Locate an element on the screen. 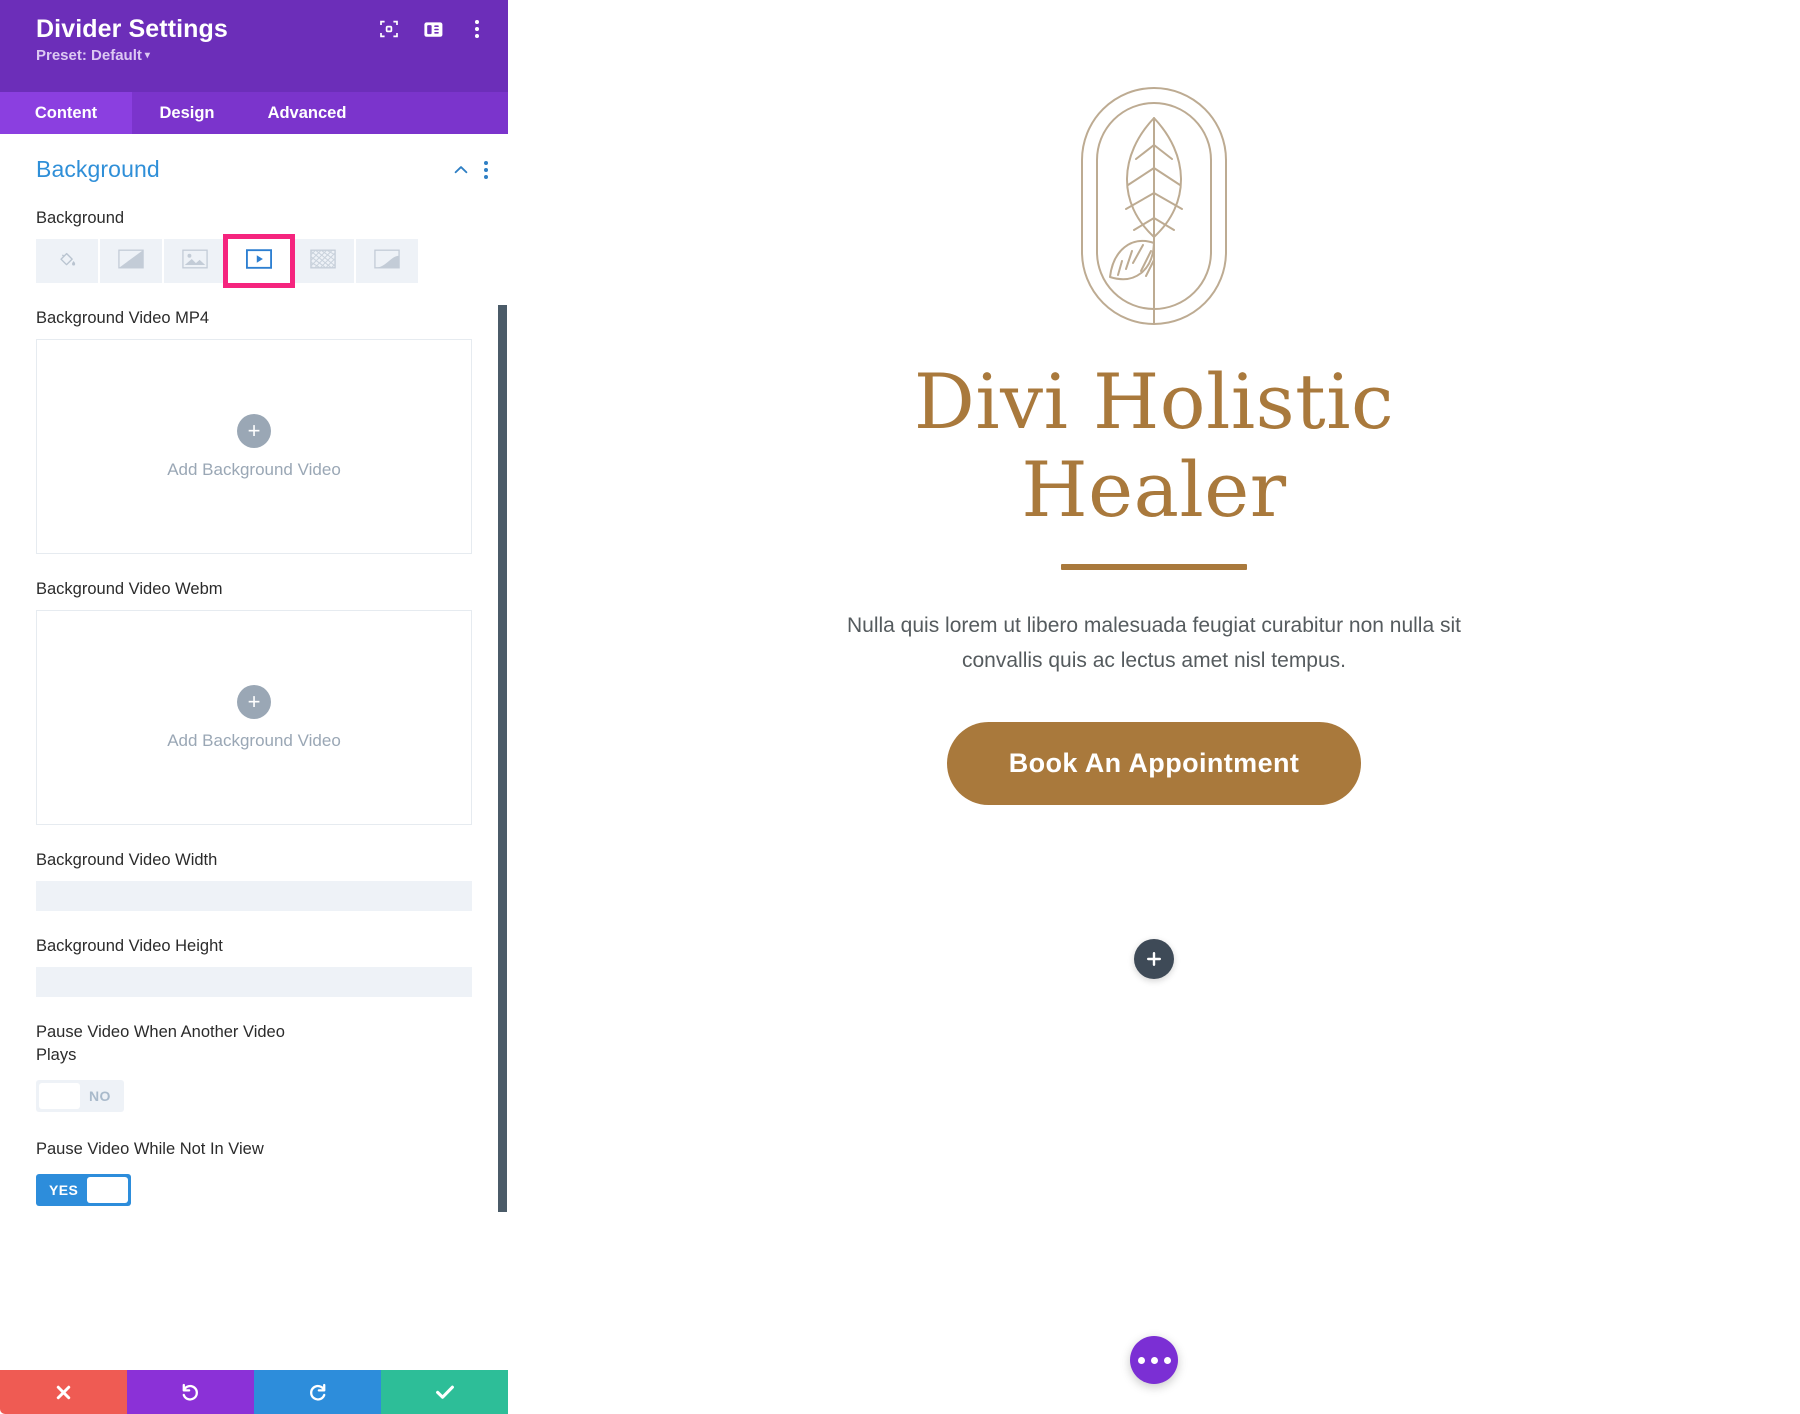 This screenshot has height=1414, width=1800. book-appointment-button: Book An Appointment is located at coordinates (1154, 763).